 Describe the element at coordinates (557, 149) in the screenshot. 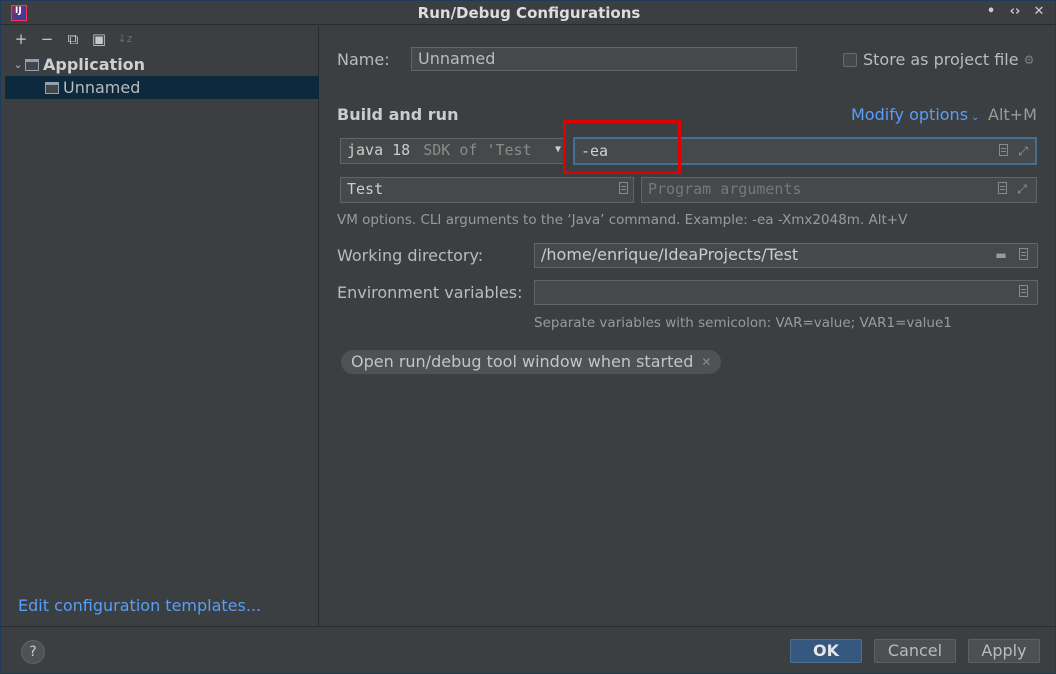

I see `dropdown-arrow-icon: ▼` at that location.